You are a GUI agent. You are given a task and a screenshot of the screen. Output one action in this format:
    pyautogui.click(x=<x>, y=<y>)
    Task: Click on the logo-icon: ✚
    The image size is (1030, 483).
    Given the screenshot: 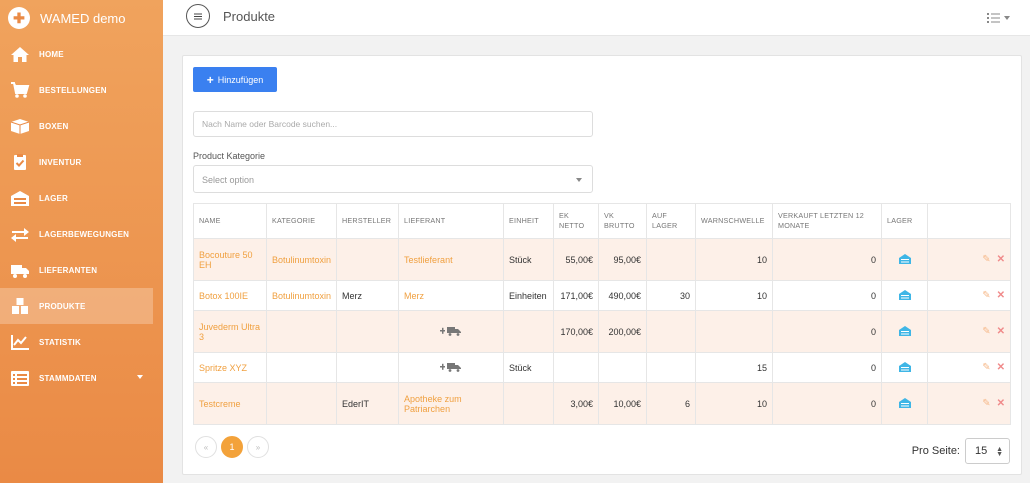 What is the action you would take?
    pyautogui.click(x=19, y=18)
    